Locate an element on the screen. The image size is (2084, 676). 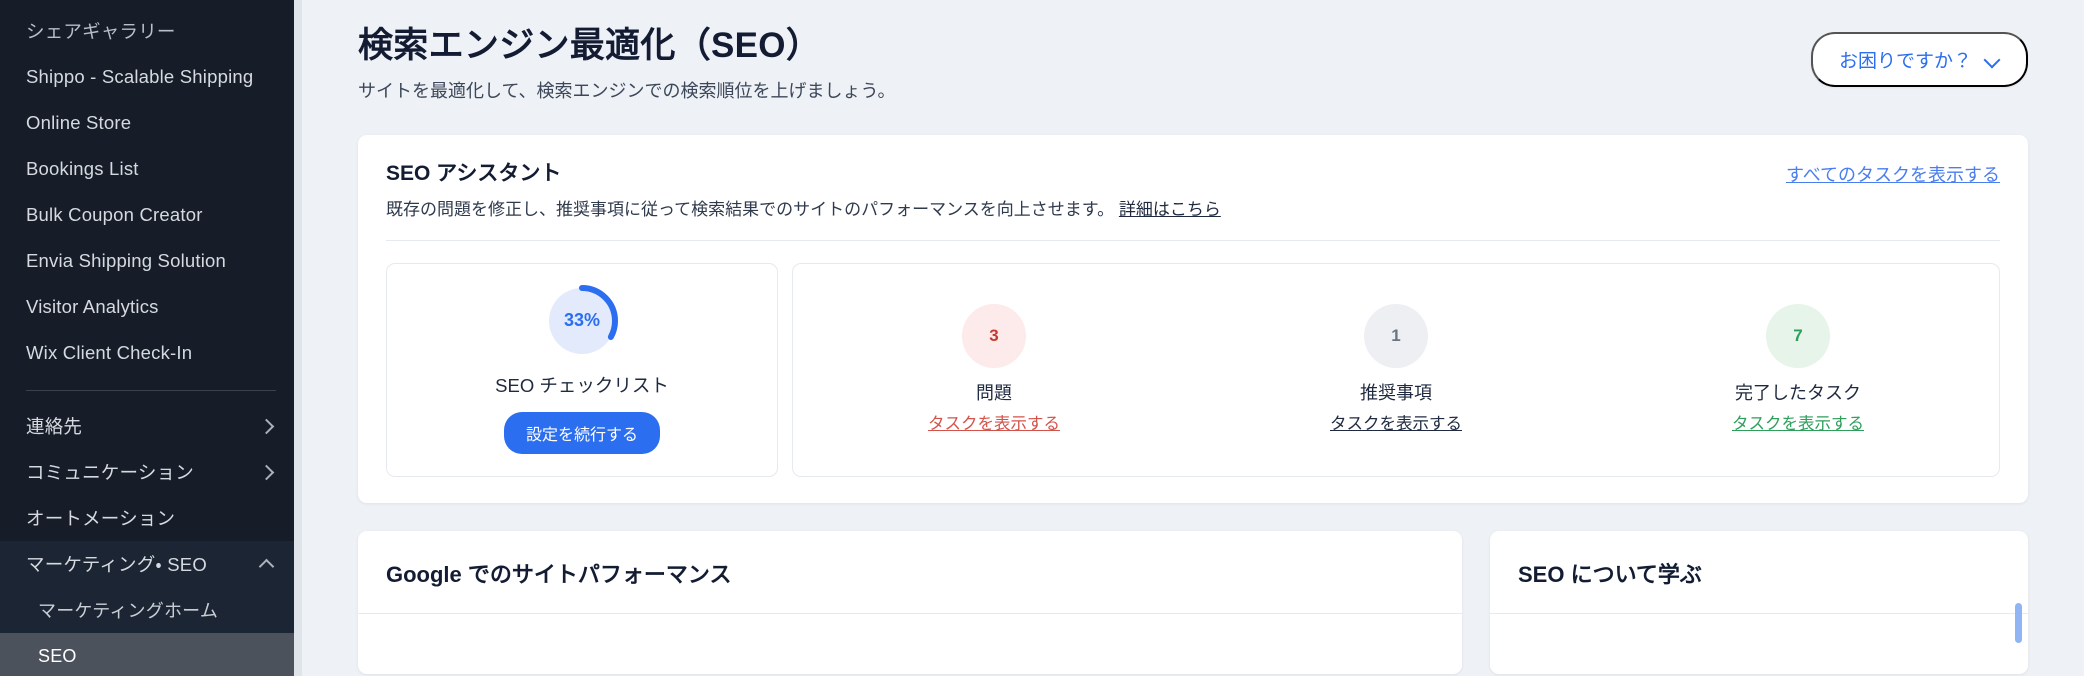
page-title: 検索エンジン最適化（SEO） is located at coordinates (590, 45).